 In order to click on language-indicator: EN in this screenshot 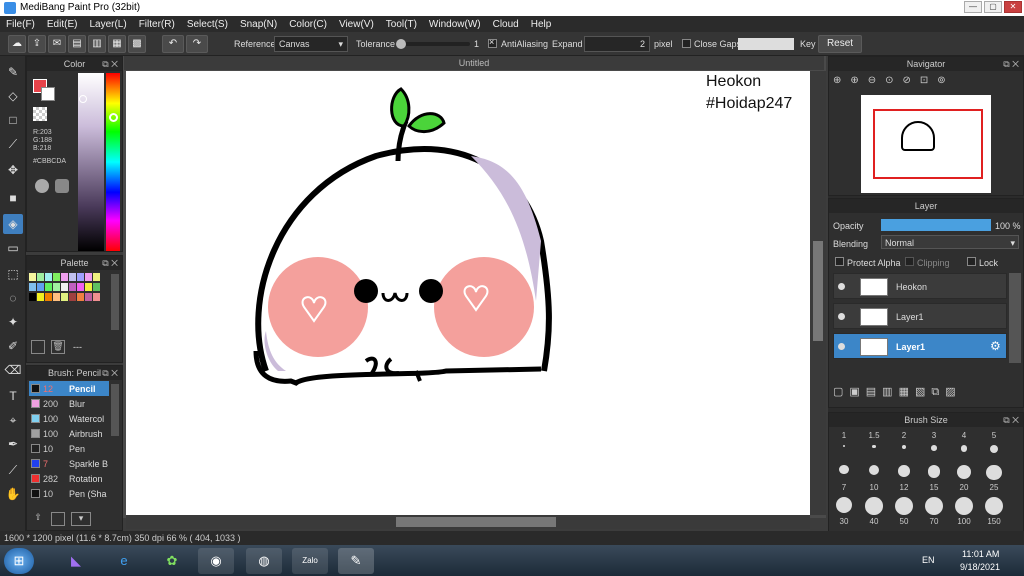, I will do `click(928, 560)`.